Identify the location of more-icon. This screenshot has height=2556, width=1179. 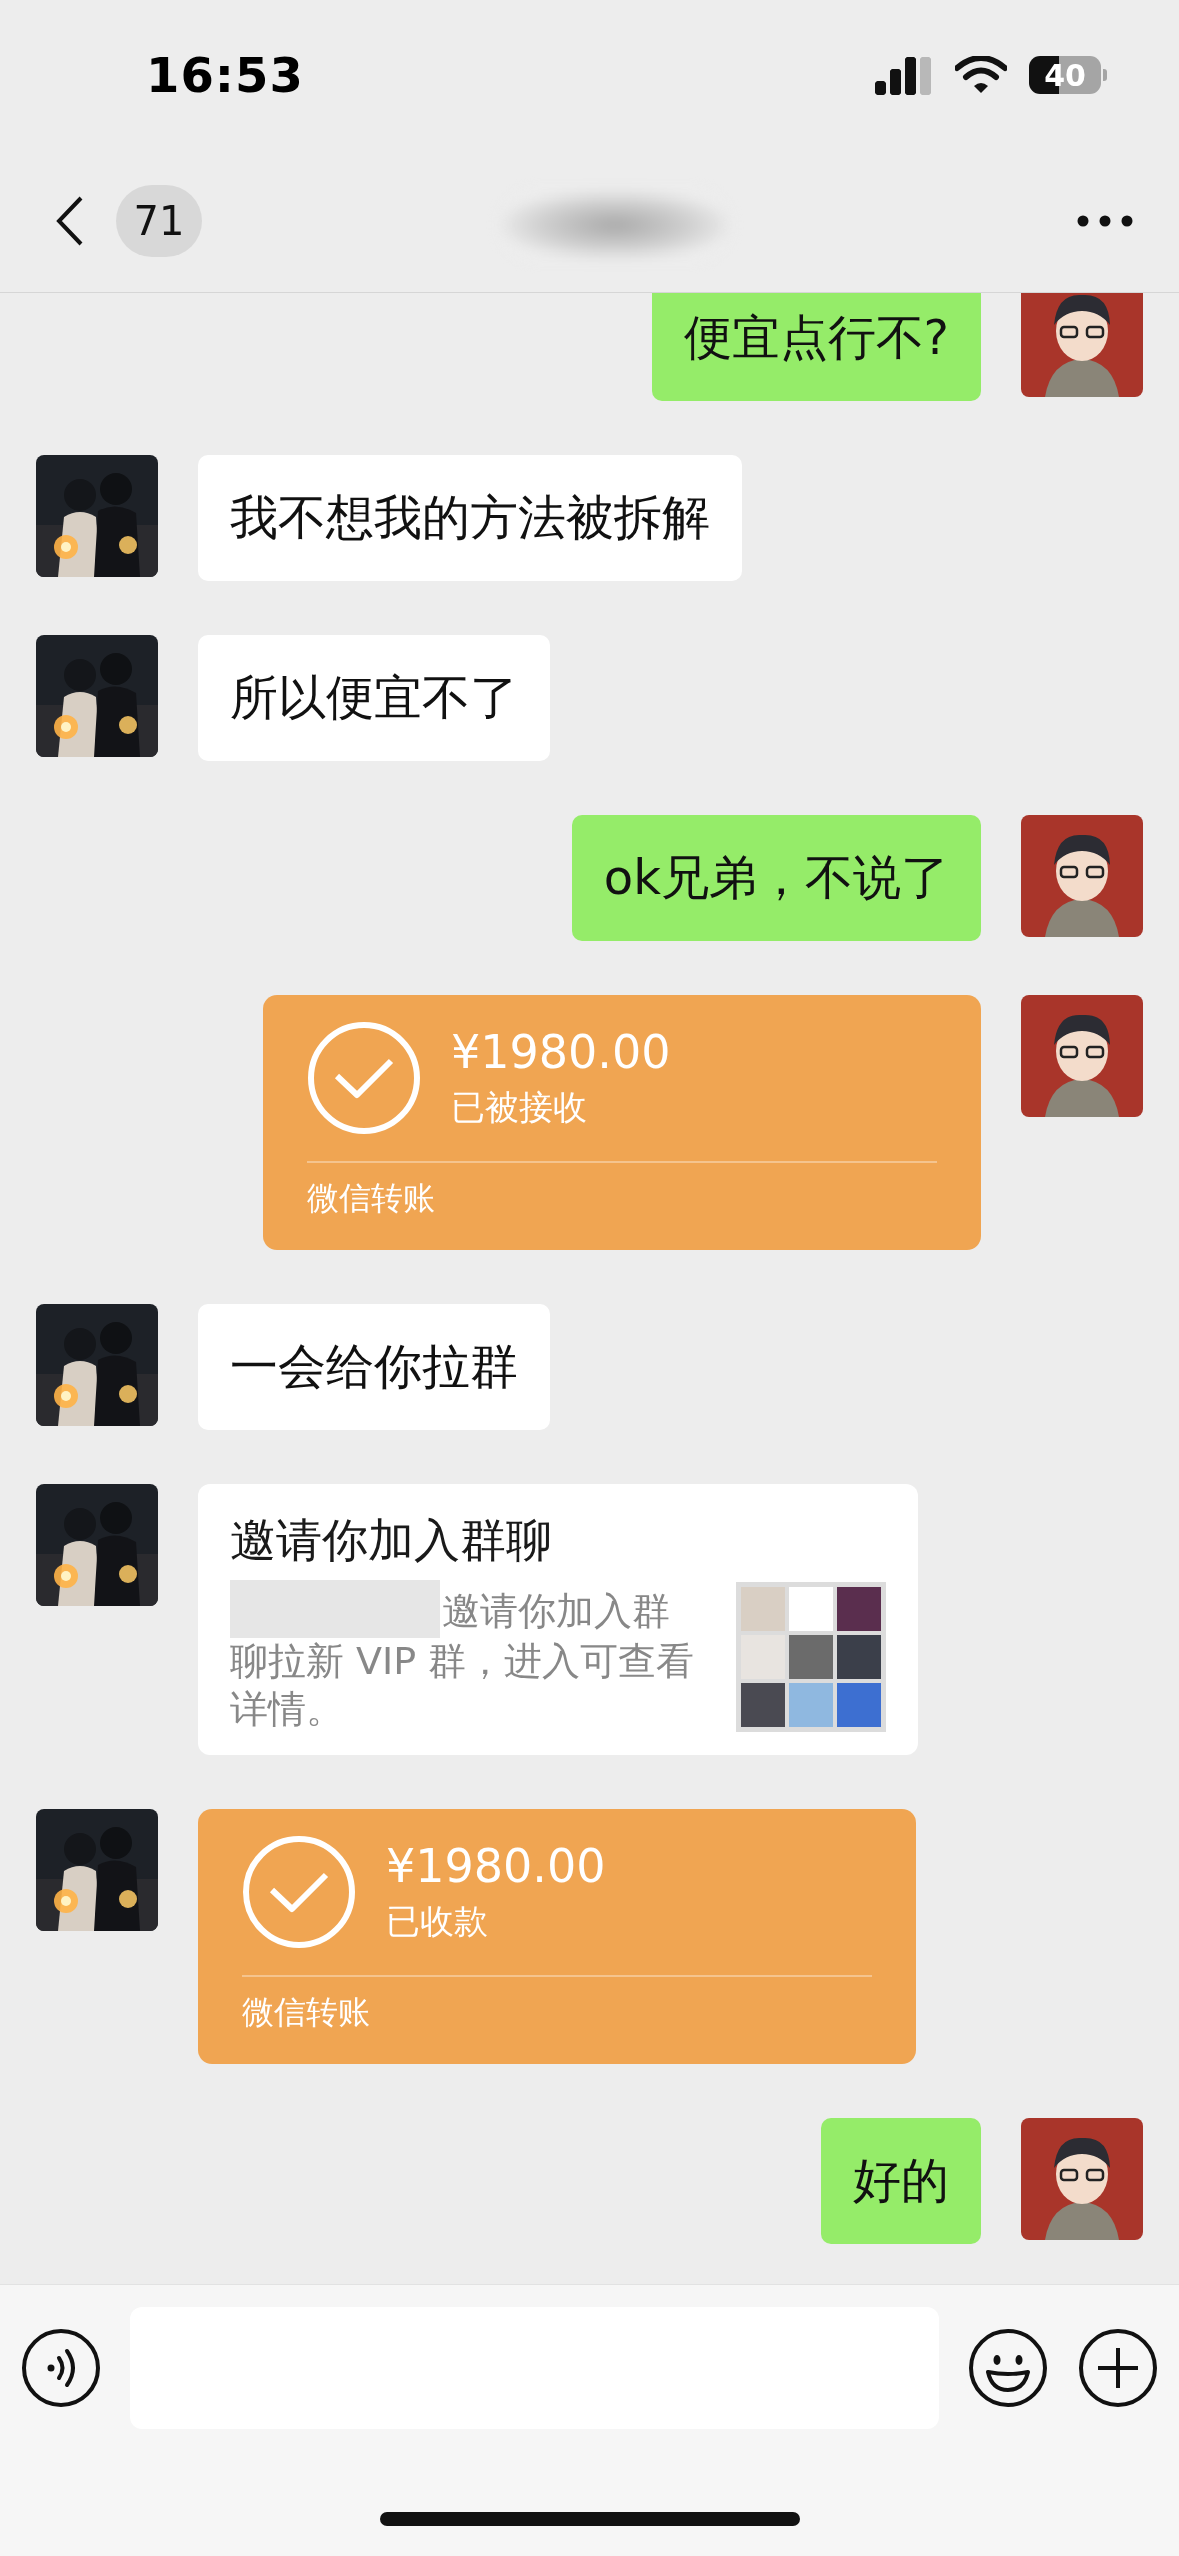
(1105, 221).